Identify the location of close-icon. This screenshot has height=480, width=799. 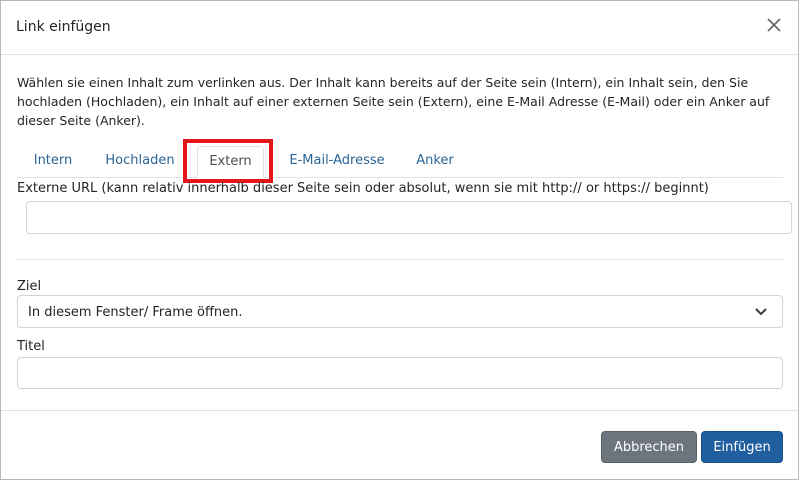
(774, 25).